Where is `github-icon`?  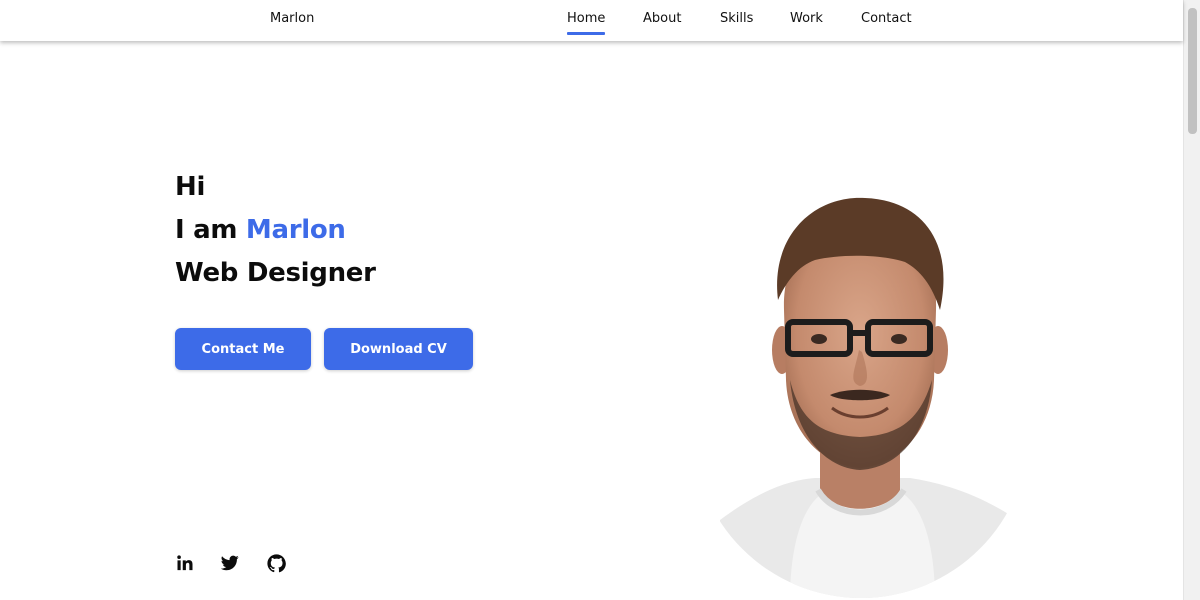
github-icon is located at coordinates (276, 563).